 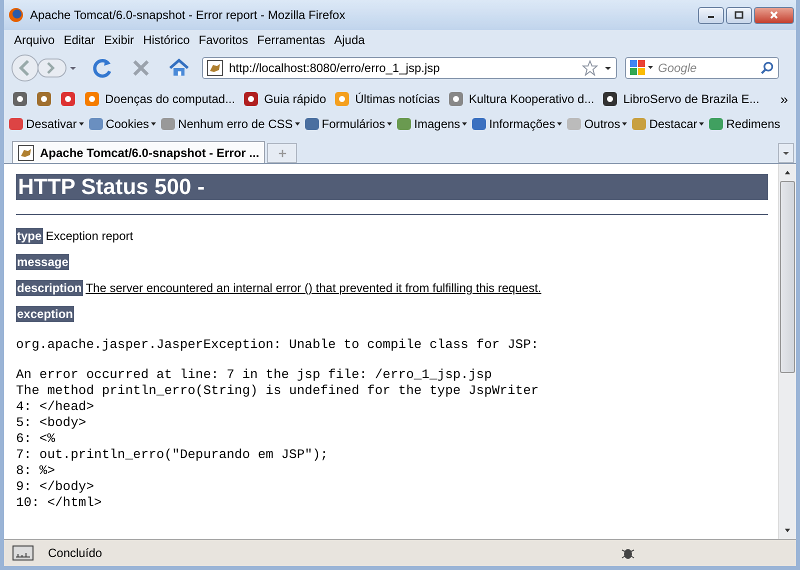 What do you see at coordinates (119, 40) in the screenshot?
I see `menu-item: Exibir` at bounding box center [119, 40].